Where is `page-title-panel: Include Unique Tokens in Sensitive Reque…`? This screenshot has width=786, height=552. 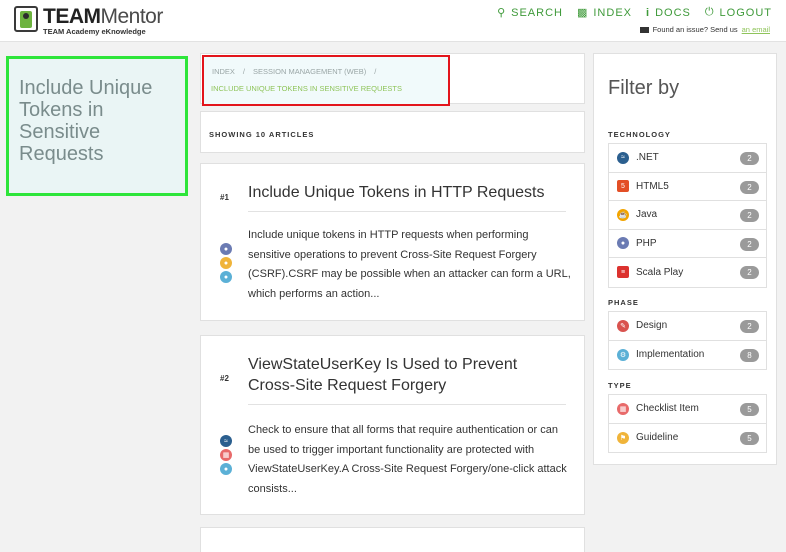
page-title-panel: Include Unique Tokens in Sensitive Reque… is located at coordinates (97, 126).